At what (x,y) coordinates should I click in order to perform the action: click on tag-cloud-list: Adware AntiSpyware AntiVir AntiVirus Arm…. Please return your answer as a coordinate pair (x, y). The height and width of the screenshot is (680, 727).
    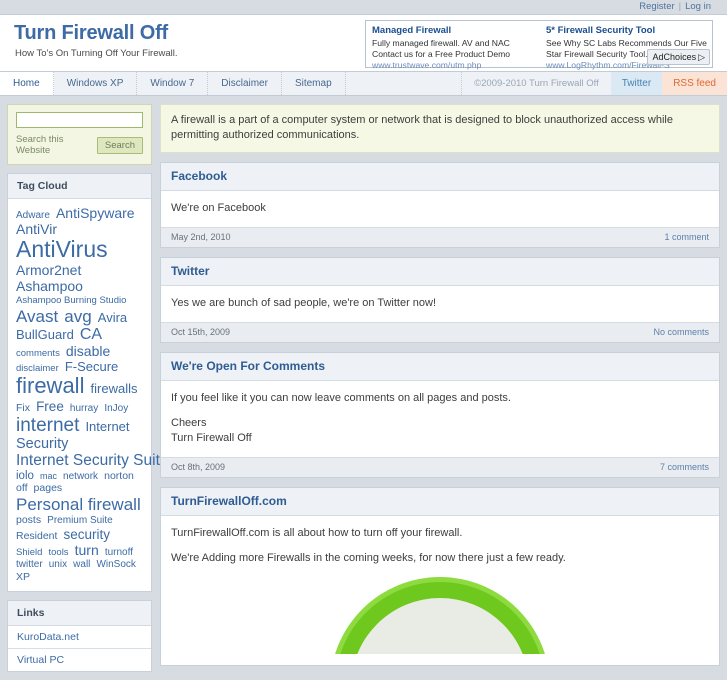
    Looking at the image, I should click on (88, 395).